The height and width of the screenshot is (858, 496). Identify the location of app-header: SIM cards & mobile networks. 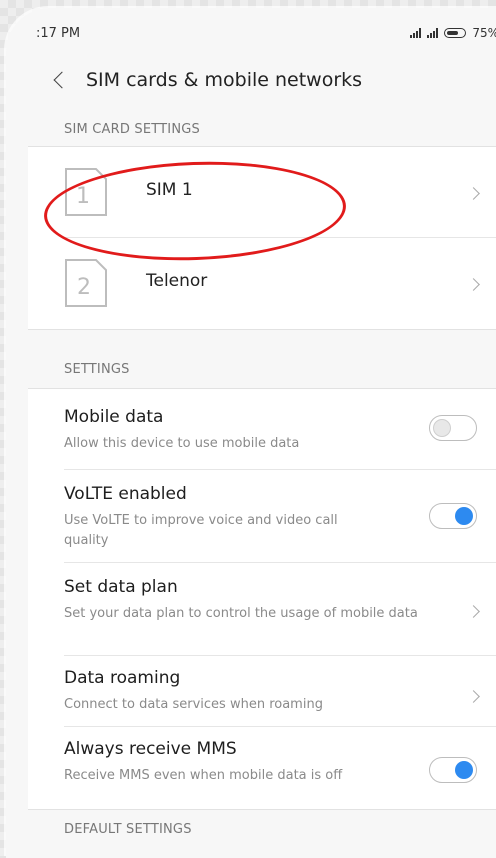
(262, 80).